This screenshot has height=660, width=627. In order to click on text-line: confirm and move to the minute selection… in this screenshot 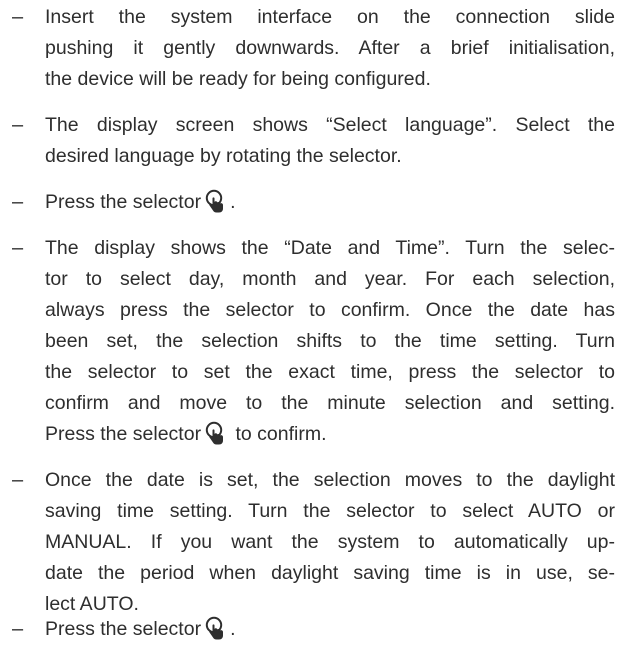, I will do `click(330, 403)`.